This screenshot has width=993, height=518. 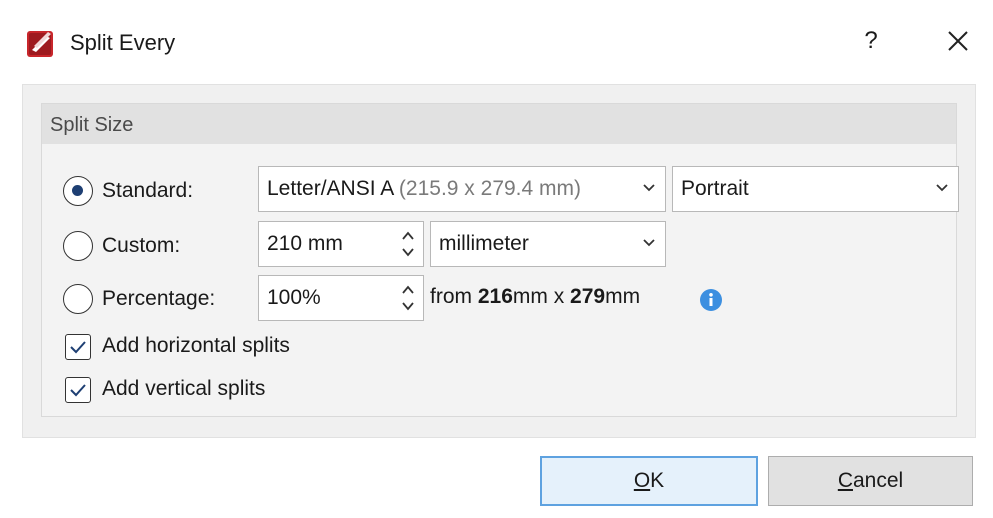 What do you see at coordinates (642, 480) in the screenshot?
I see `ok-mnemonic: O` at bounding box center [642, 480].